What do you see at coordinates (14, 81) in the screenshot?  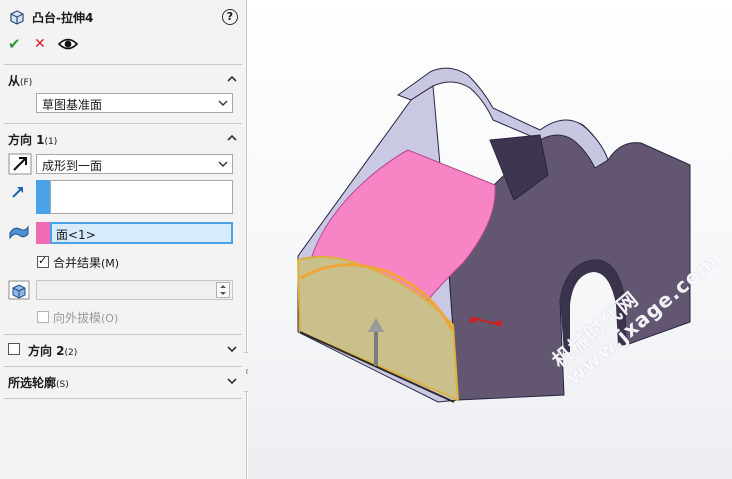 I see `section-from-title: 从` at bounding box center [14, 81].